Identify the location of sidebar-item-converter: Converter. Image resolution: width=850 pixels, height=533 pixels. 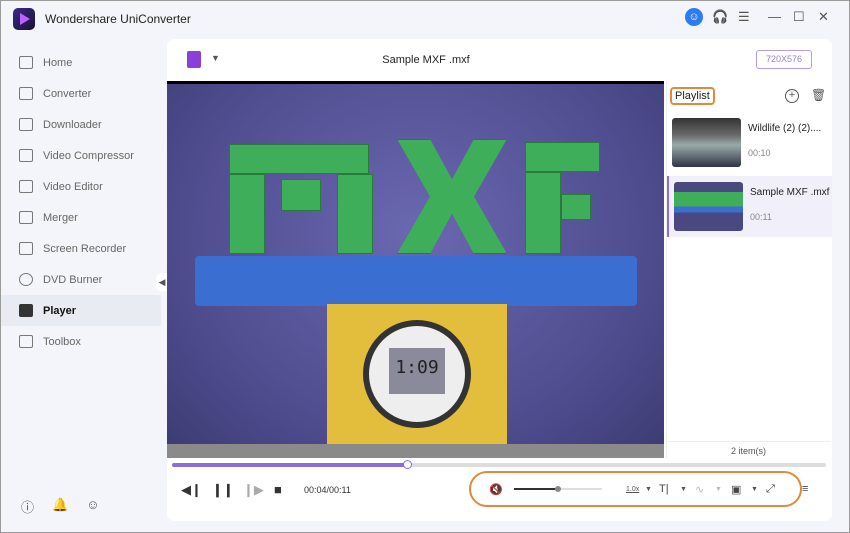
(81, 93).